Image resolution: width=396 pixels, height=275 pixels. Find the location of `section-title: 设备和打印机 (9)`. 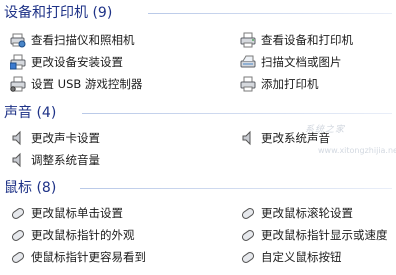

section-title: 设备和打印机 (9) is located at coordinates (58, 13).